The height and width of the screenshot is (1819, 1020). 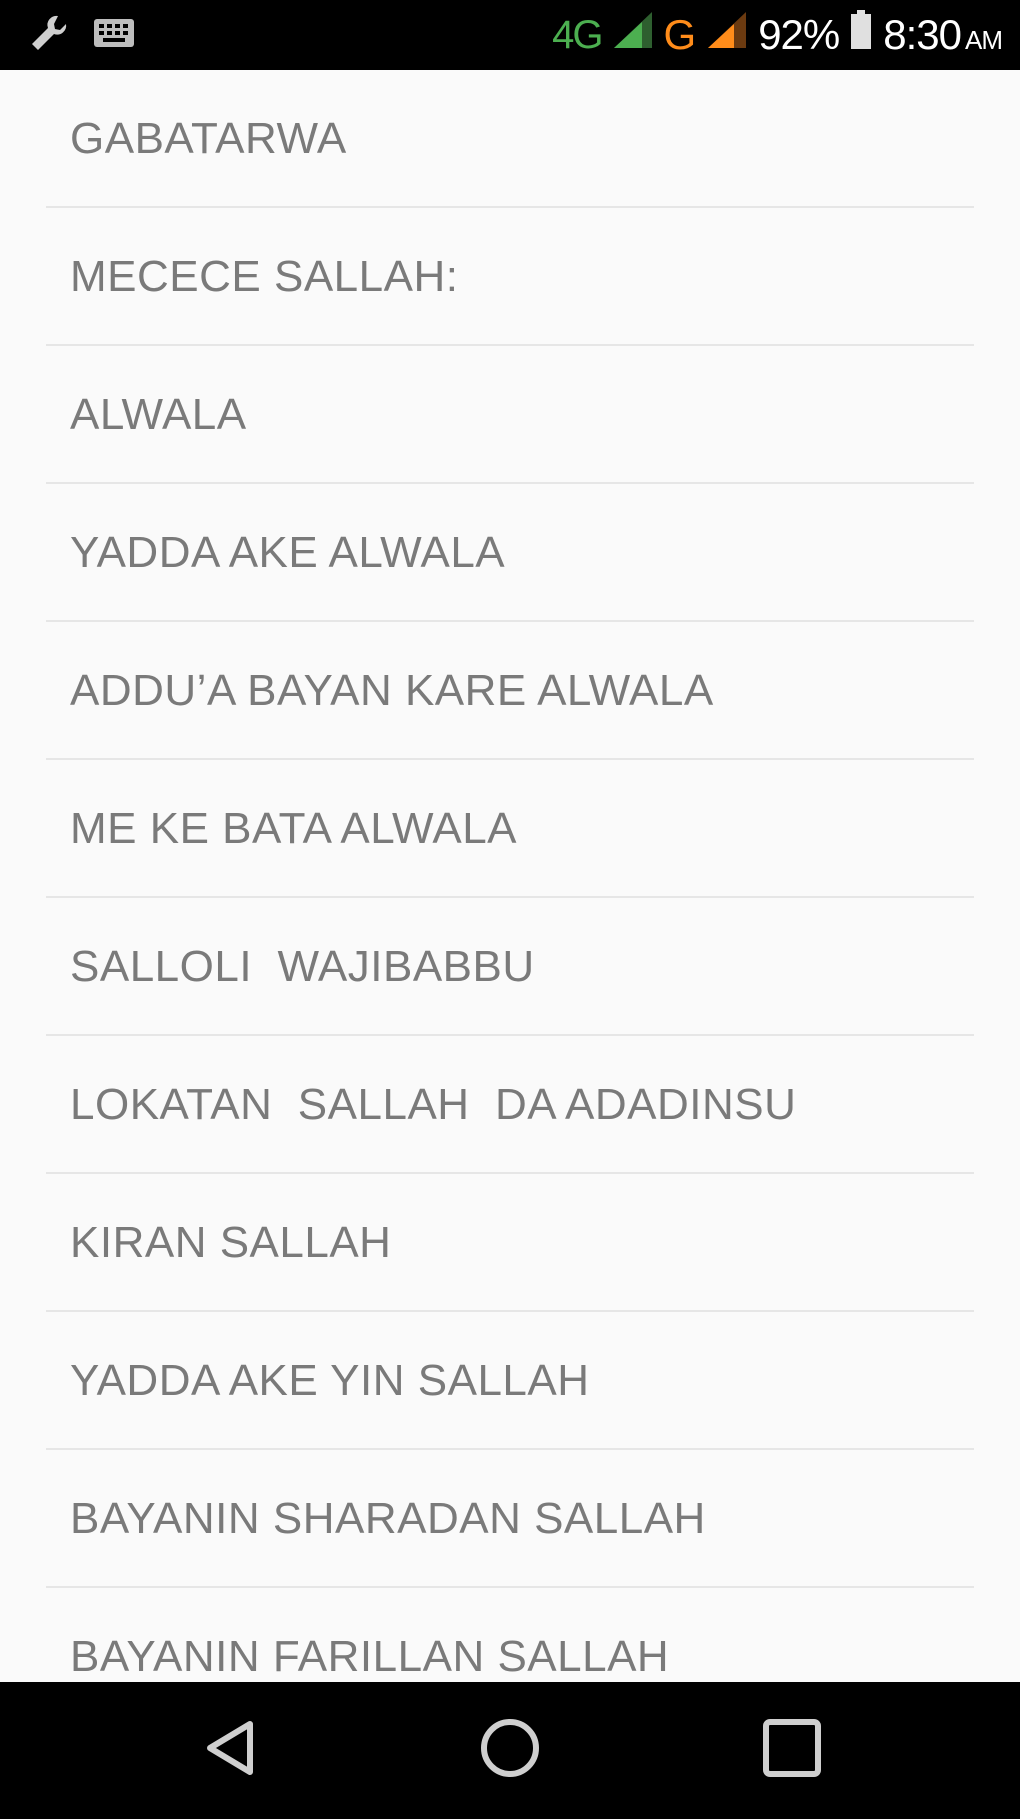 I want to click on list-item: YADDA AKE YIN SALLAH, so click(x=510, y=1381).